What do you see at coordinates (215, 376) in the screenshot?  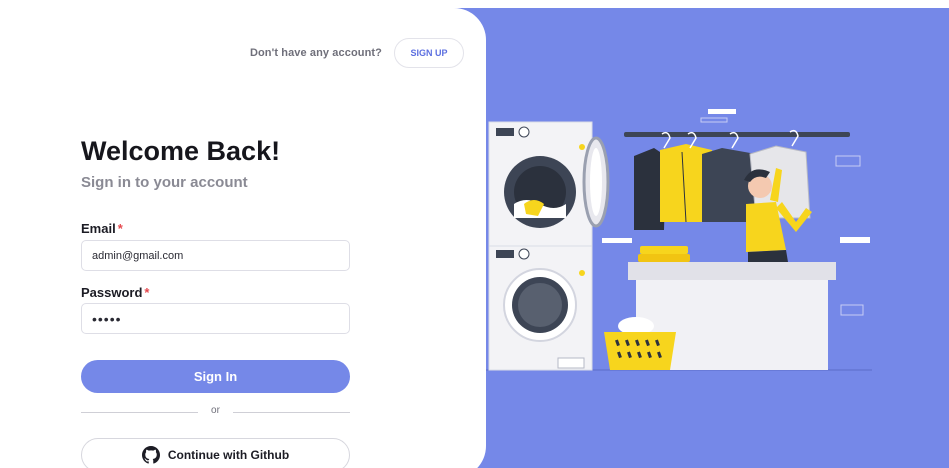 I see `sign-in-button: Sign In` at bounding box center [215, 376].